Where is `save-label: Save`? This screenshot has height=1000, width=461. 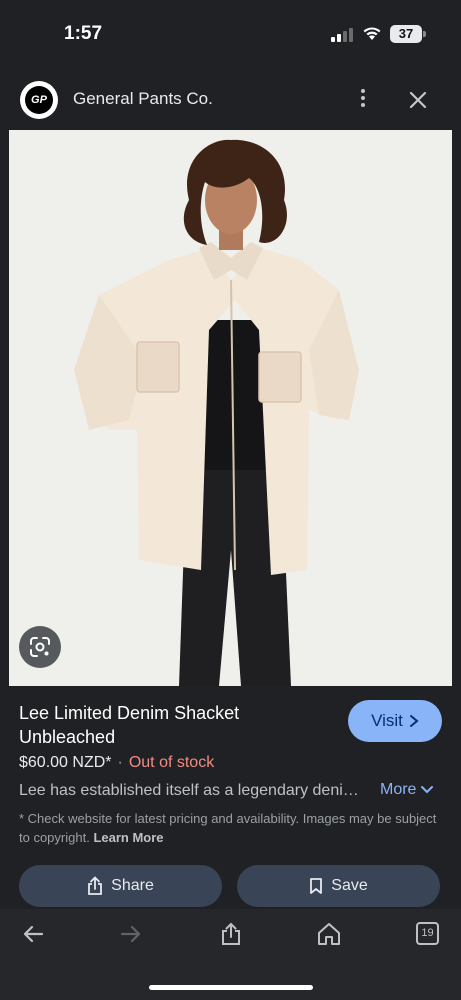
save-label: Save is located at coordinates (349, 885).